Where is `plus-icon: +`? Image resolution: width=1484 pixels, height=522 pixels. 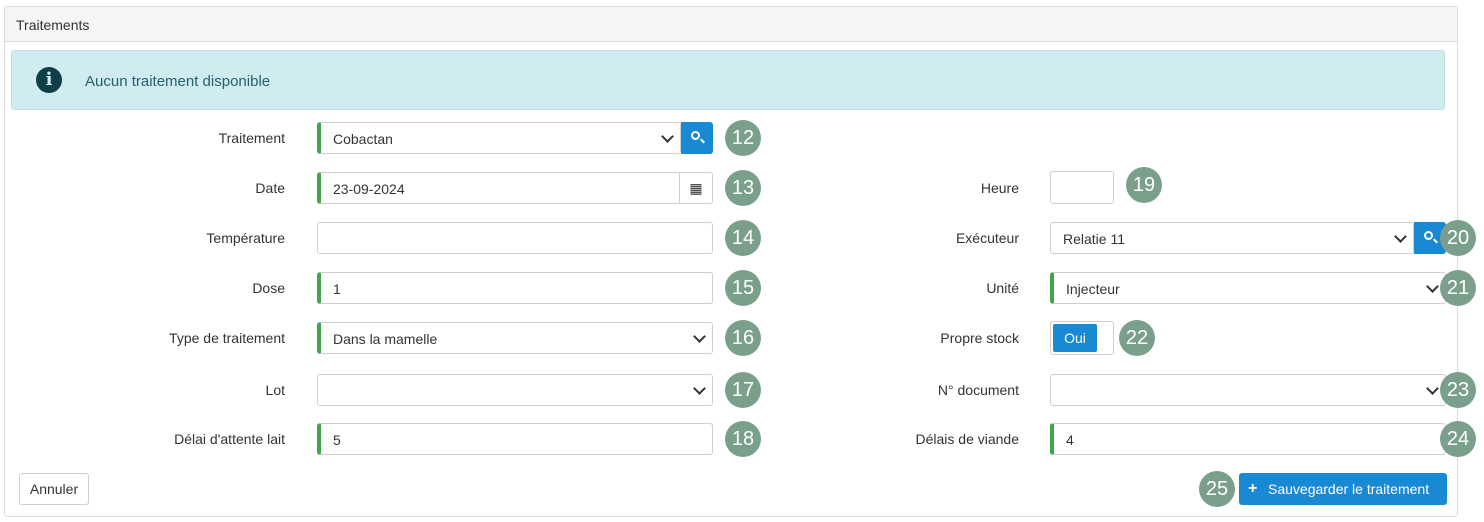 plus-icon: + is located at coordinates (1253, 488).